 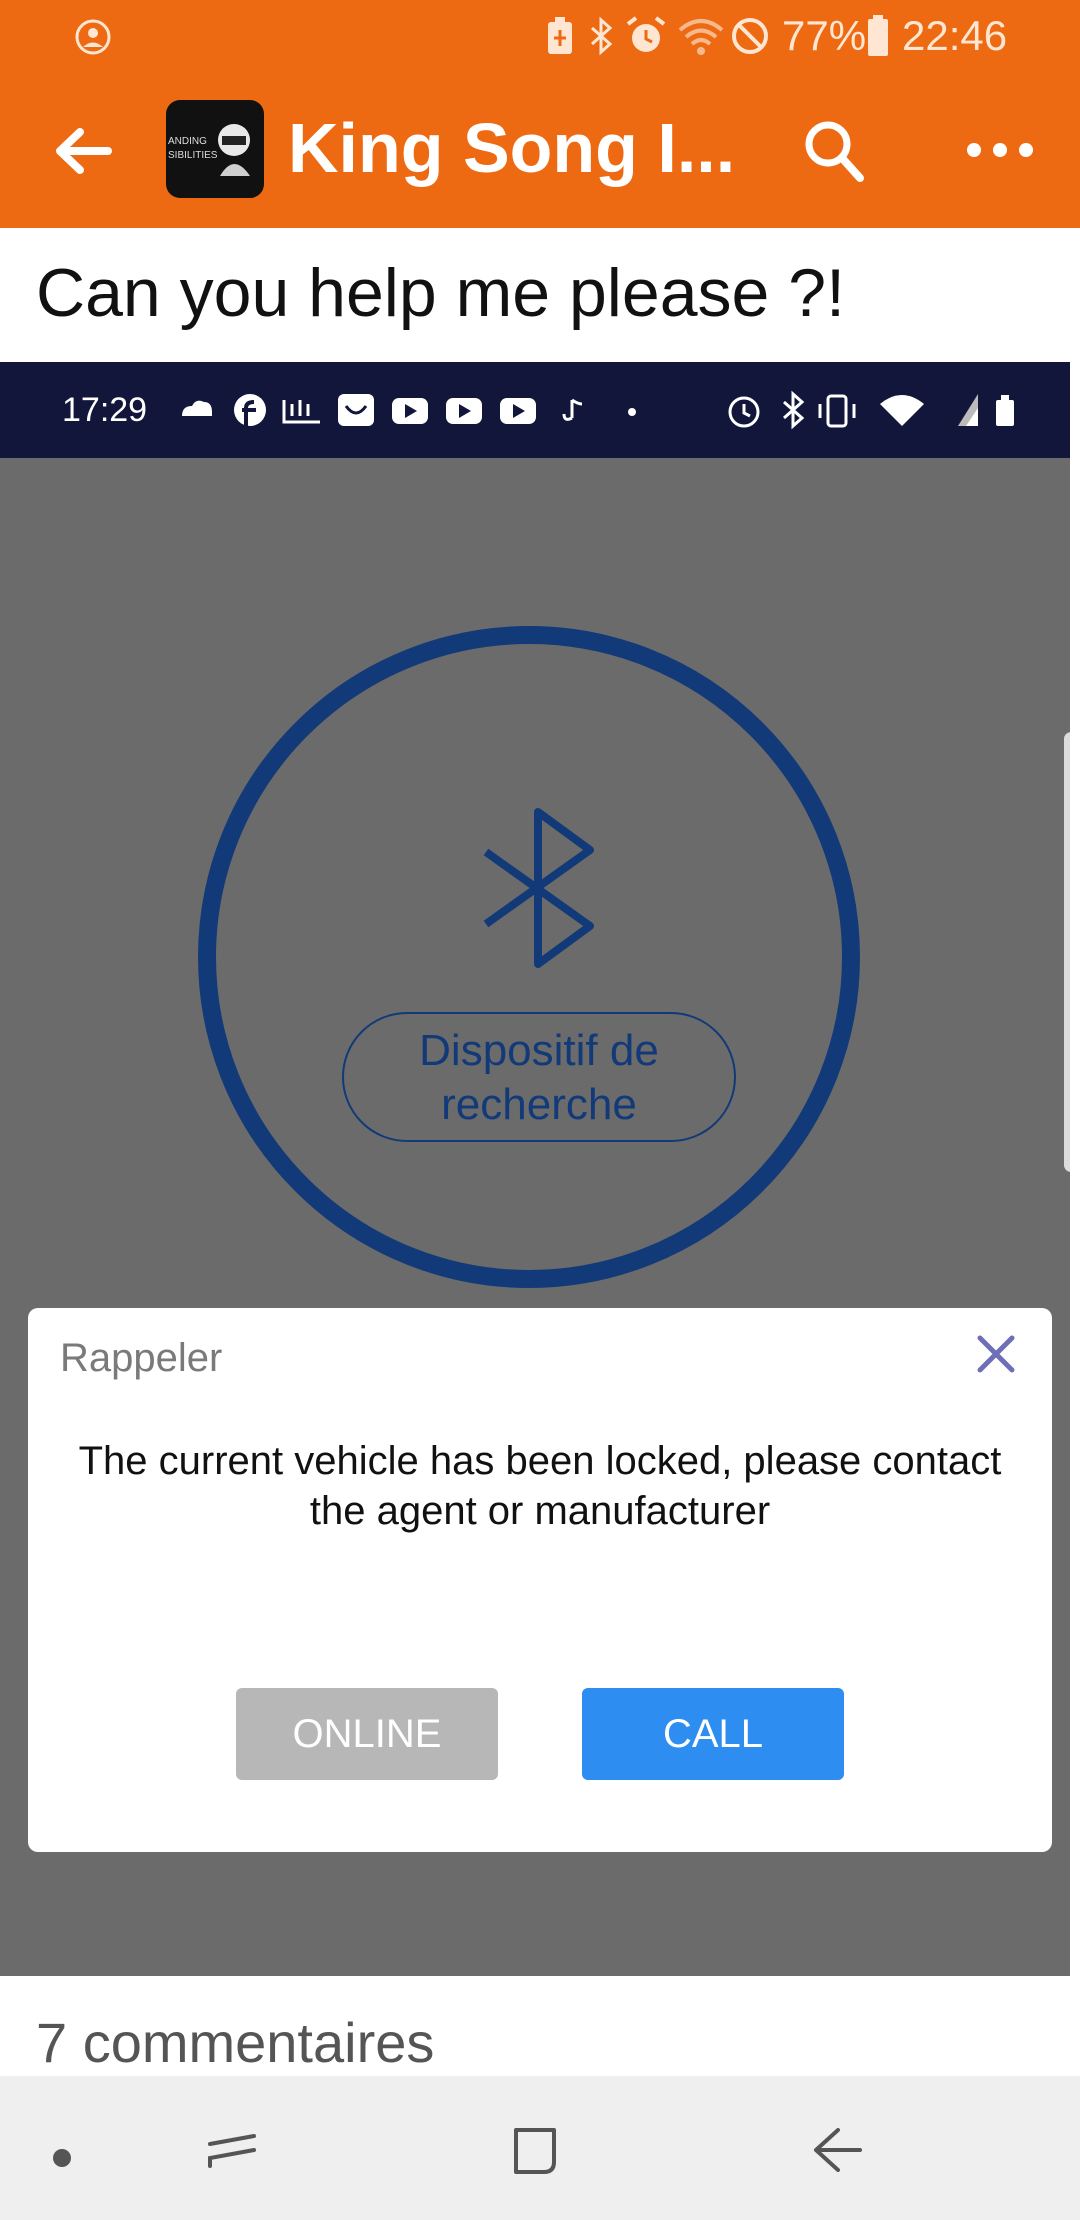 I want to click on embedded-status-time: 17:29, so click(x=105, y=410).